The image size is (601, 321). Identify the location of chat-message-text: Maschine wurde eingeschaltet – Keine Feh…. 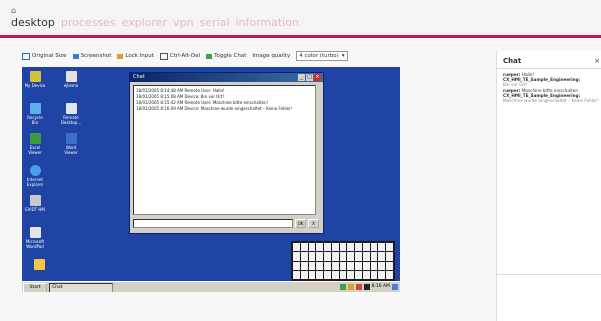
(551, 101).